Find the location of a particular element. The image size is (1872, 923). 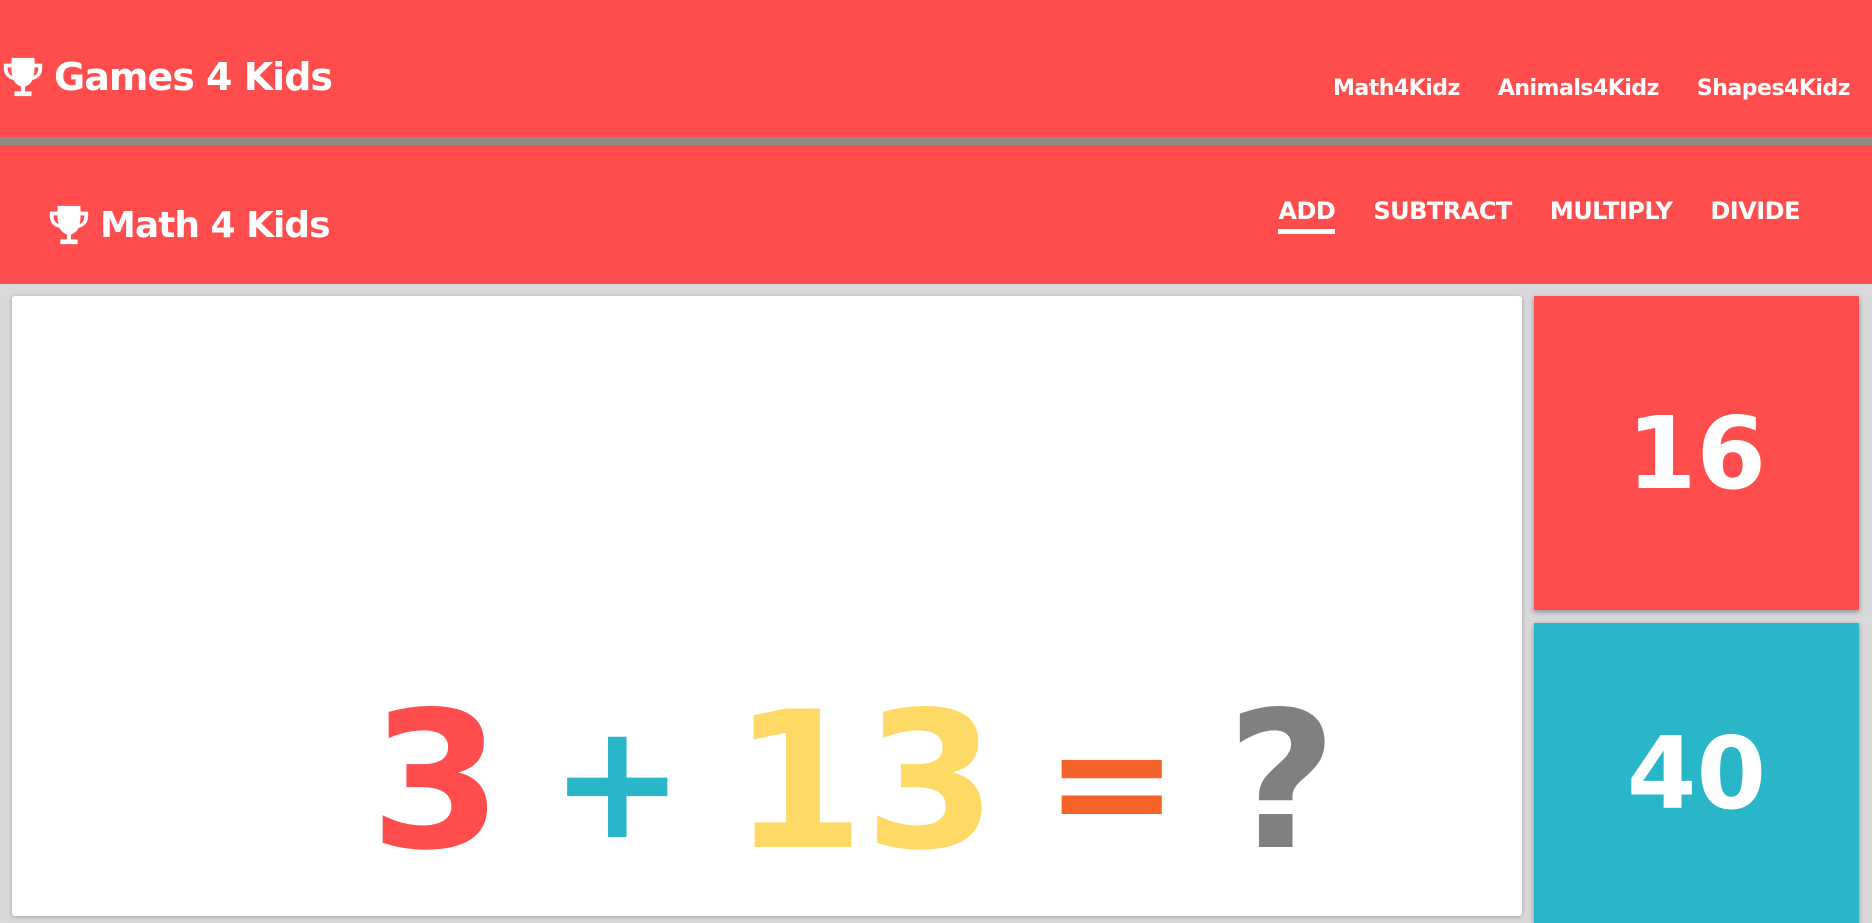

operation-tabs: ADD SUBTRACT MULTIPLY DIVIDE is located at coordinates (1539, 215).